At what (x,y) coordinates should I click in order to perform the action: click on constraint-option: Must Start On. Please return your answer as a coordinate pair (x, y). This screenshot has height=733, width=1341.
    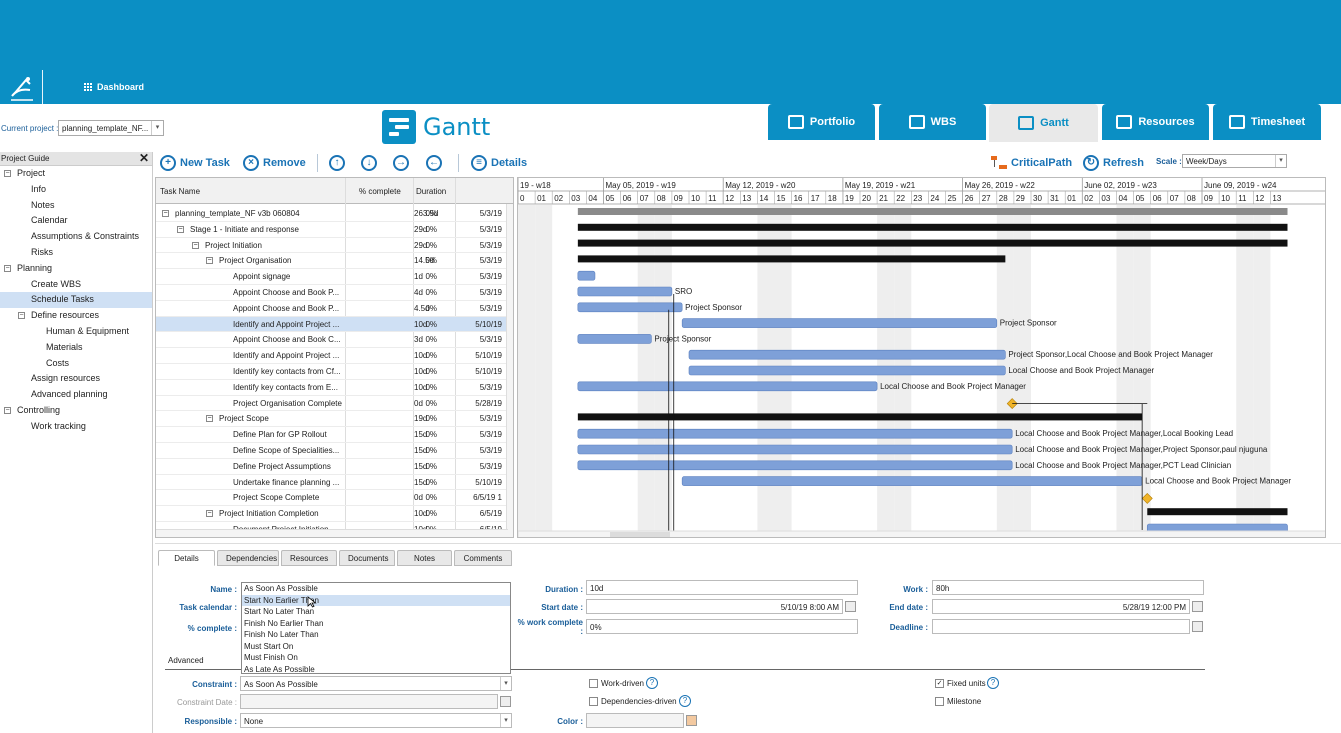
    Looking at the image, I should click on (376, 647).